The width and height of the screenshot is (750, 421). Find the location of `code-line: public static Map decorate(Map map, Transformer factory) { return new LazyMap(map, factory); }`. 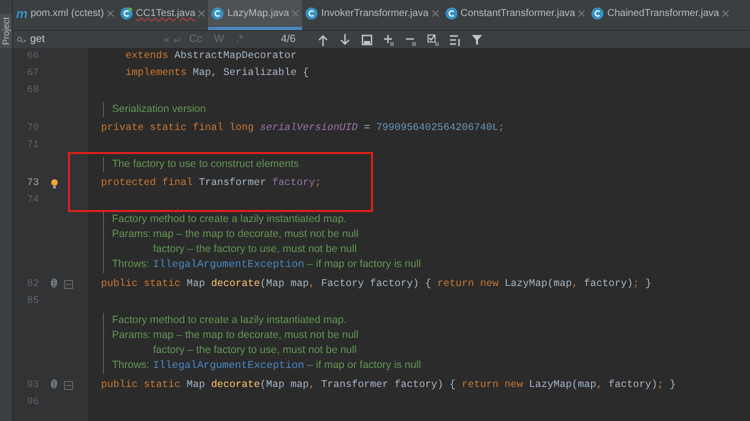

code-line: public static Map decorate(Map map, Transformer factory) { return new LazyMap(map, factory); } is located at coordinates (388, 385).